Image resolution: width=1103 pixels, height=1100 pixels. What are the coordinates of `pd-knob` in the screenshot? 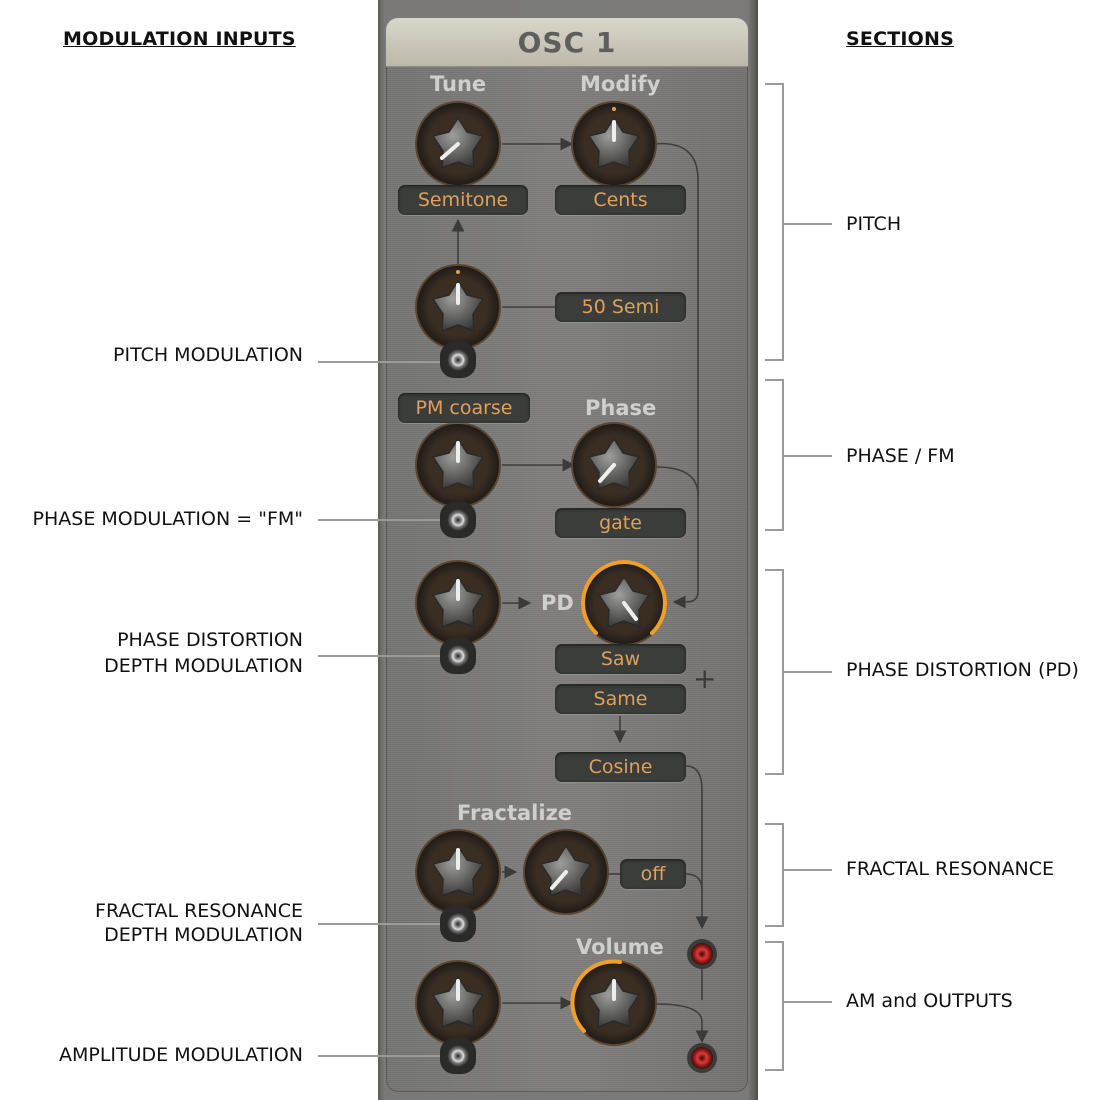 It's located at (624, 603).